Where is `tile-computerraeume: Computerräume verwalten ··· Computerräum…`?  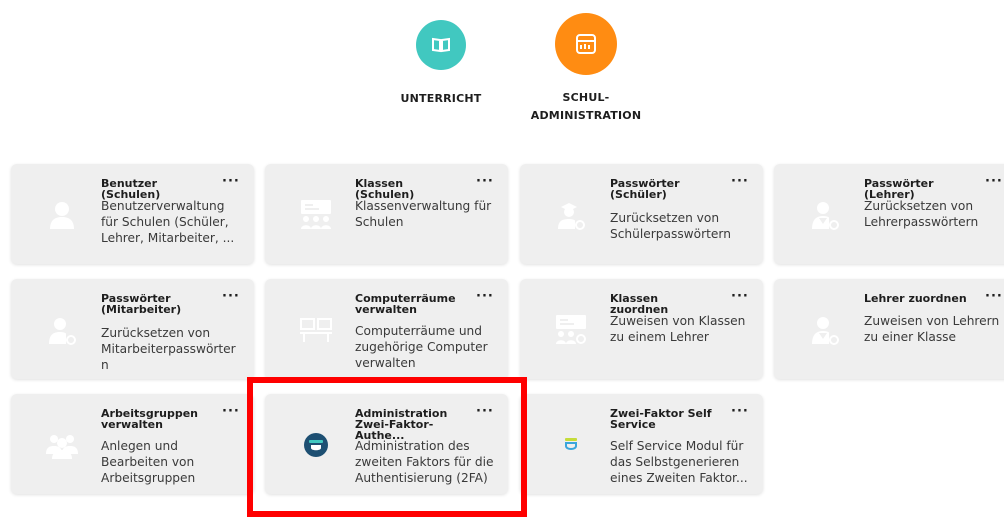
tile-computerraeume: Computerräume verwalten ··· Computerräum… is located at coordinates (386, 329).